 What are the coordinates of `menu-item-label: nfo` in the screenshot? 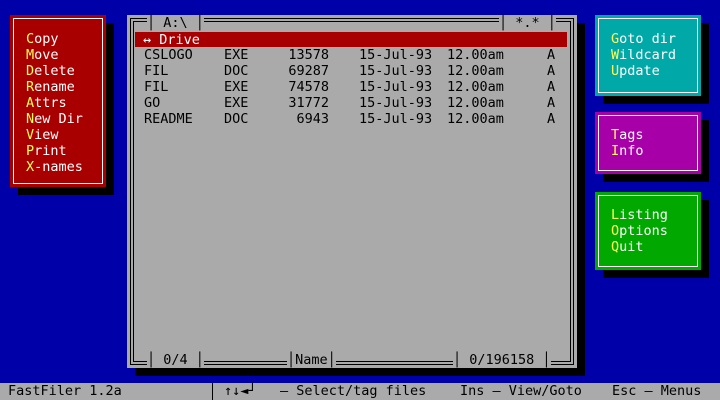 It's located at (631, 151).